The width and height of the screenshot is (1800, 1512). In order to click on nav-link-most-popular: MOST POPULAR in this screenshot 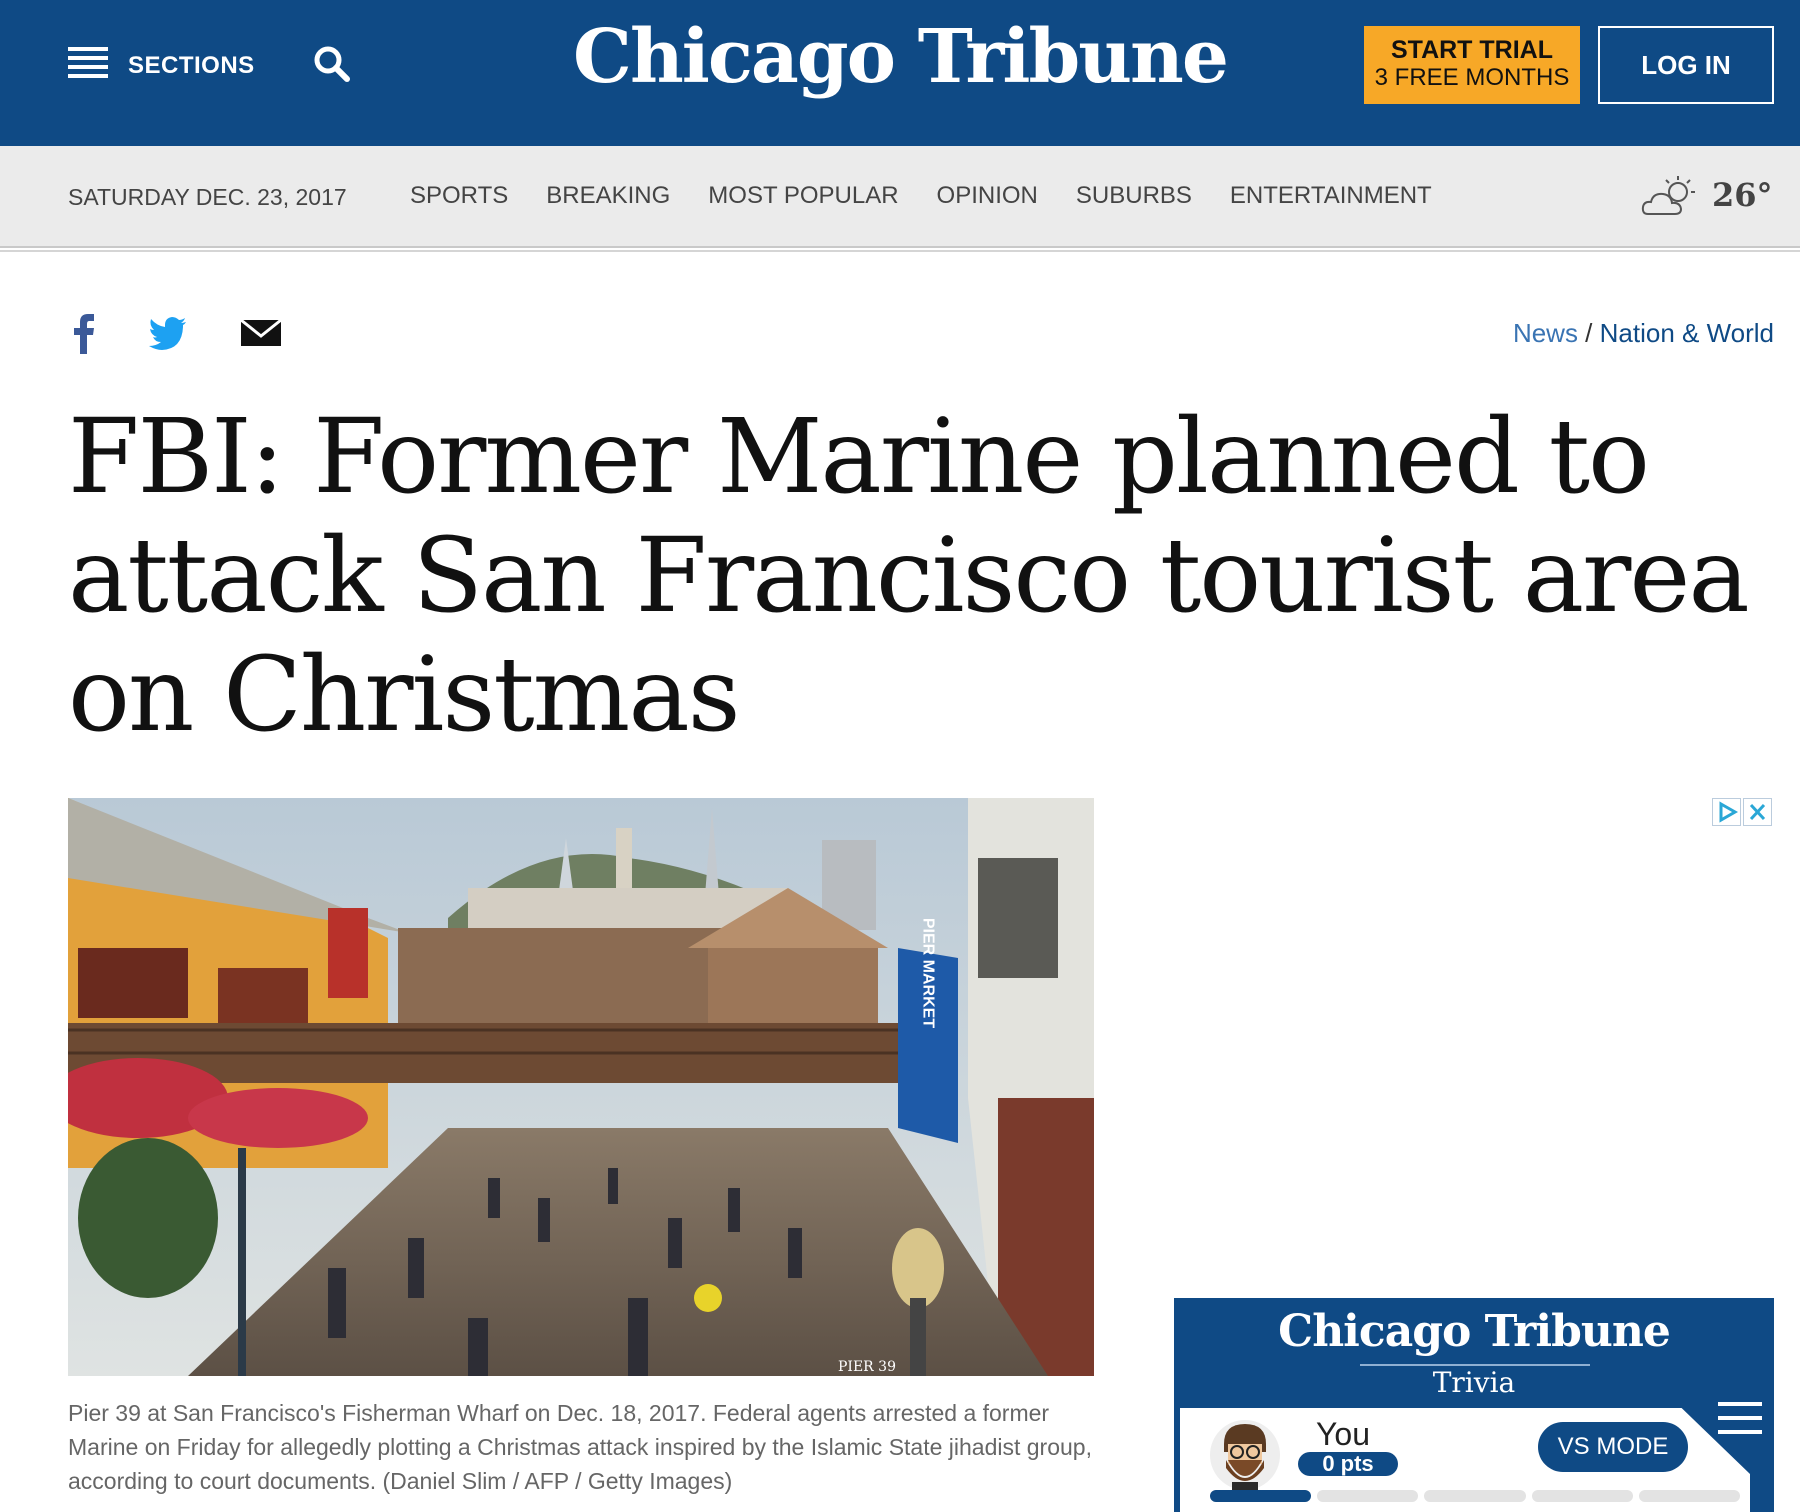, I will do `click(803, 196)`.